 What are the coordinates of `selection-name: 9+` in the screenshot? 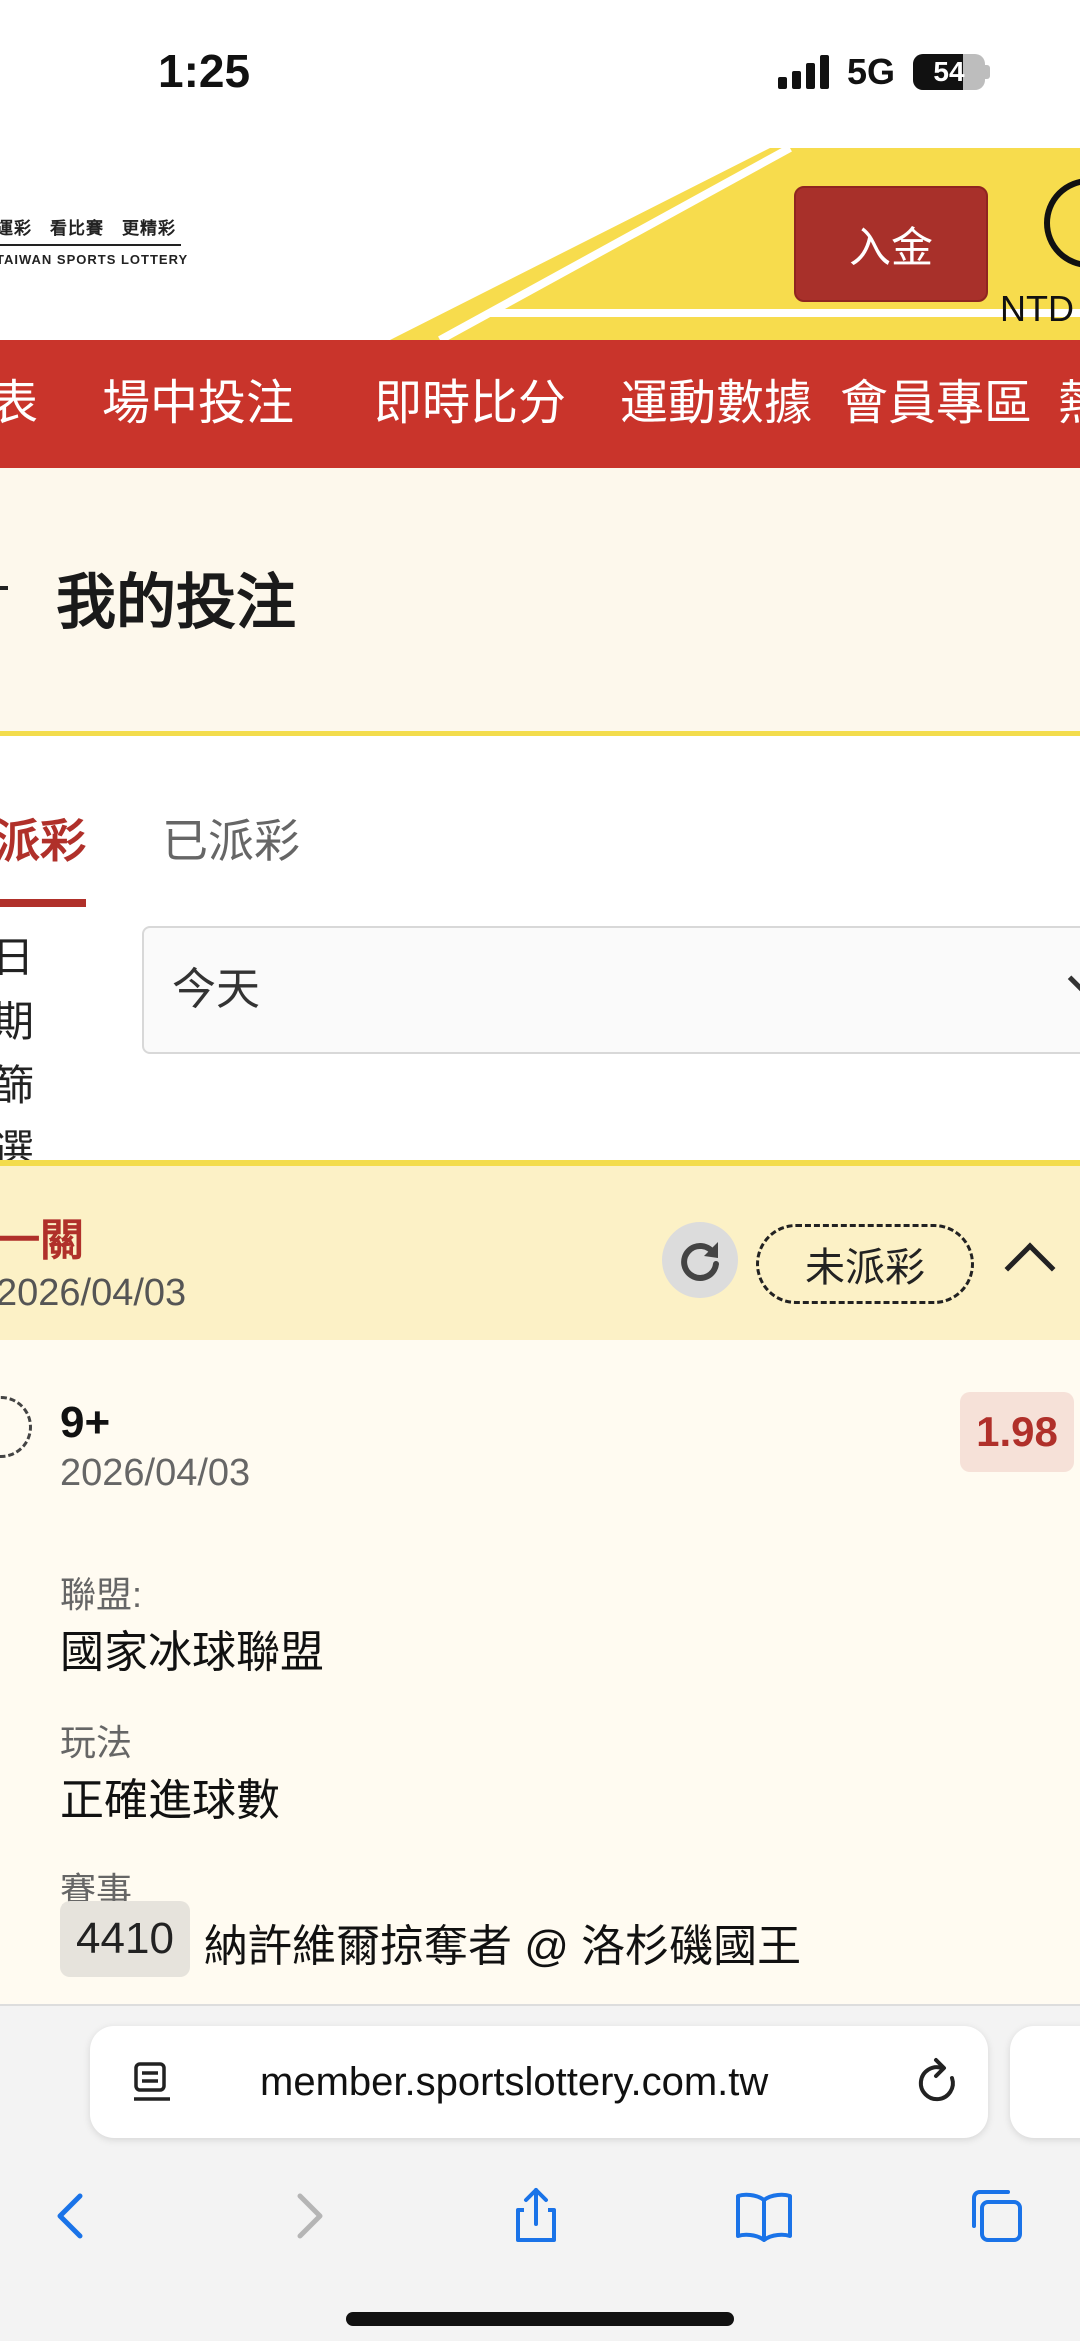 It's located at (85, 1422).